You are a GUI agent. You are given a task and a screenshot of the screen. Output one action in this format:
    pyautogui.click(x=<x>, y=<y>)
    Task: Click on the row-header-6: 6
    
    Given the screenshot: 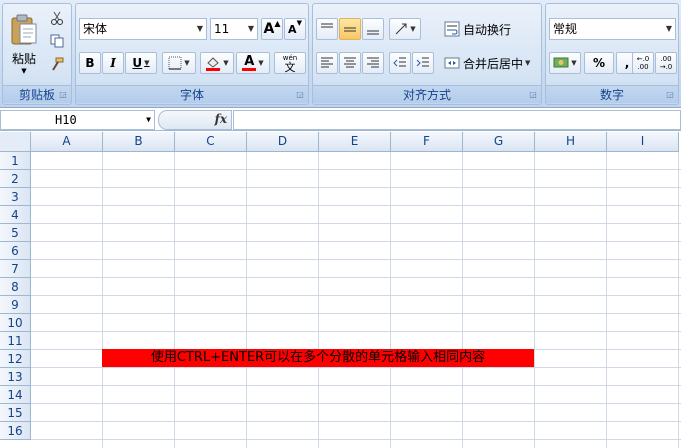 What is the action you would take?
    pyautogui.click(x=15, y=251)
    